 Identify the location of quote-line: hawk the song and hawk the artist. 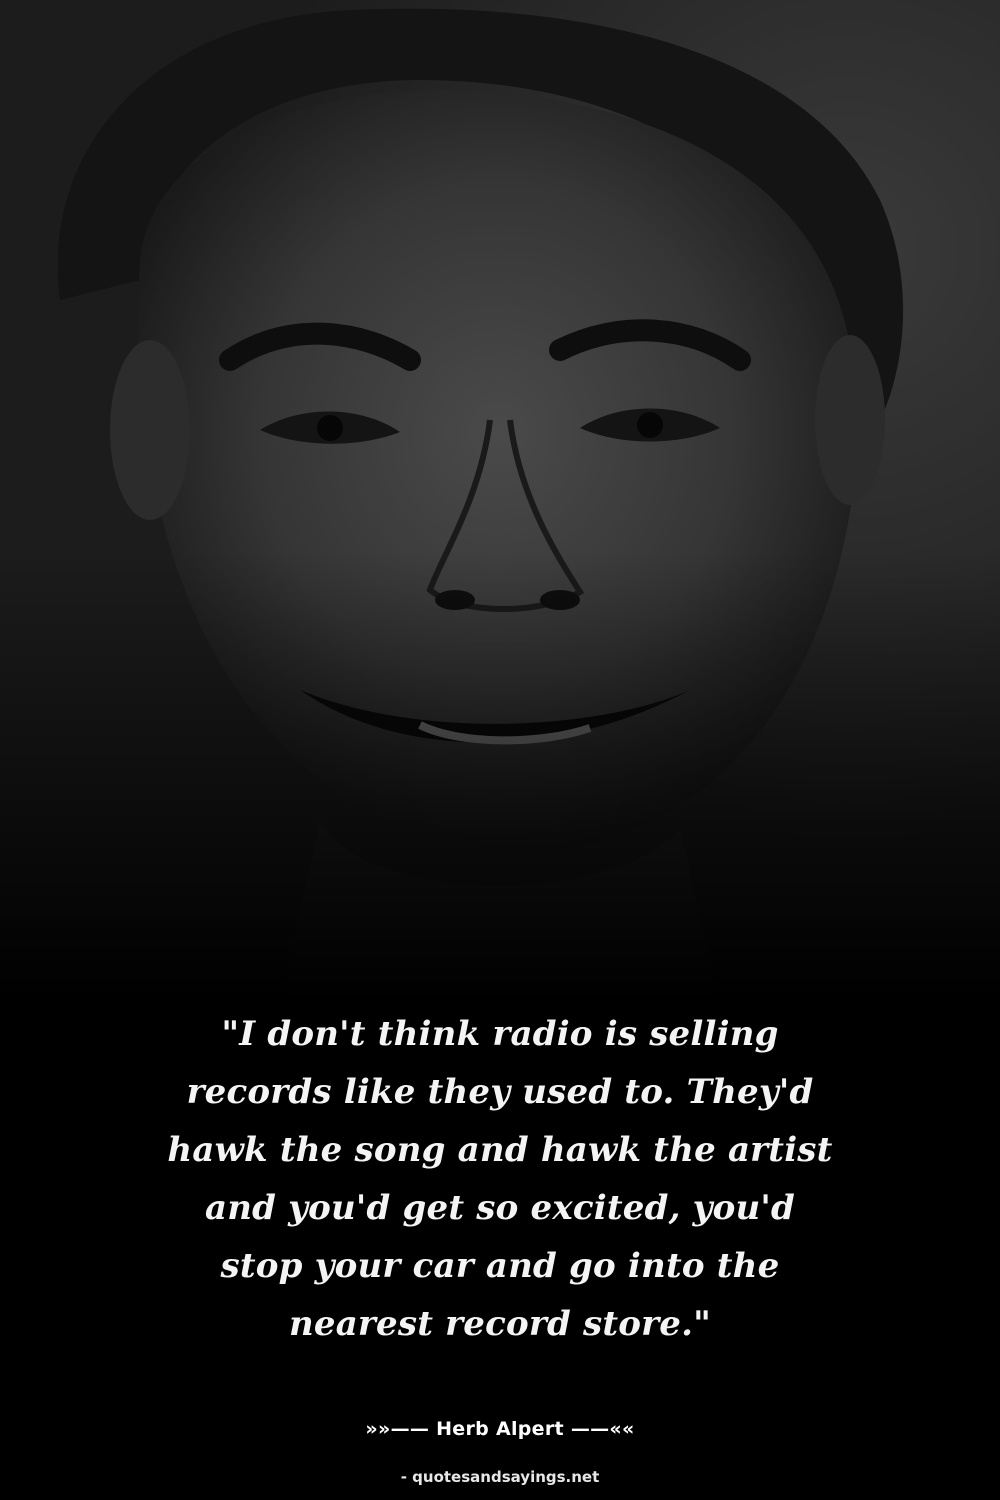
(500, 1150).